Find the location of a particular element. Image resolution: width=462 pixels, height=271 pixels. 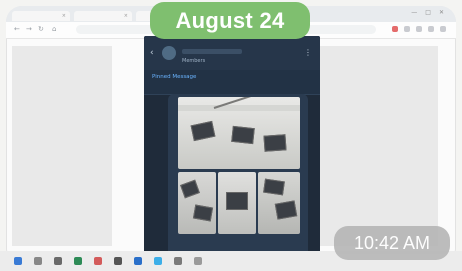

maximize-button: □ is located at coordinates (428, 13).